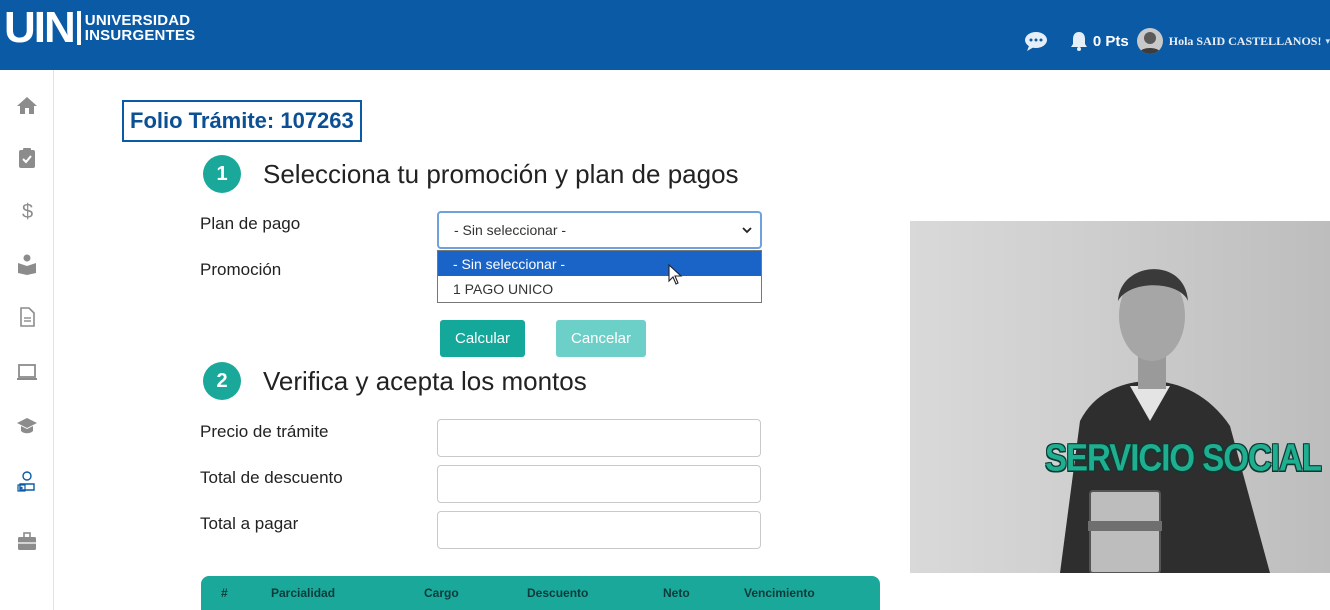  I want to click on promo-banner-text: SERVICIO SOCIAL, so click(1183, 457).